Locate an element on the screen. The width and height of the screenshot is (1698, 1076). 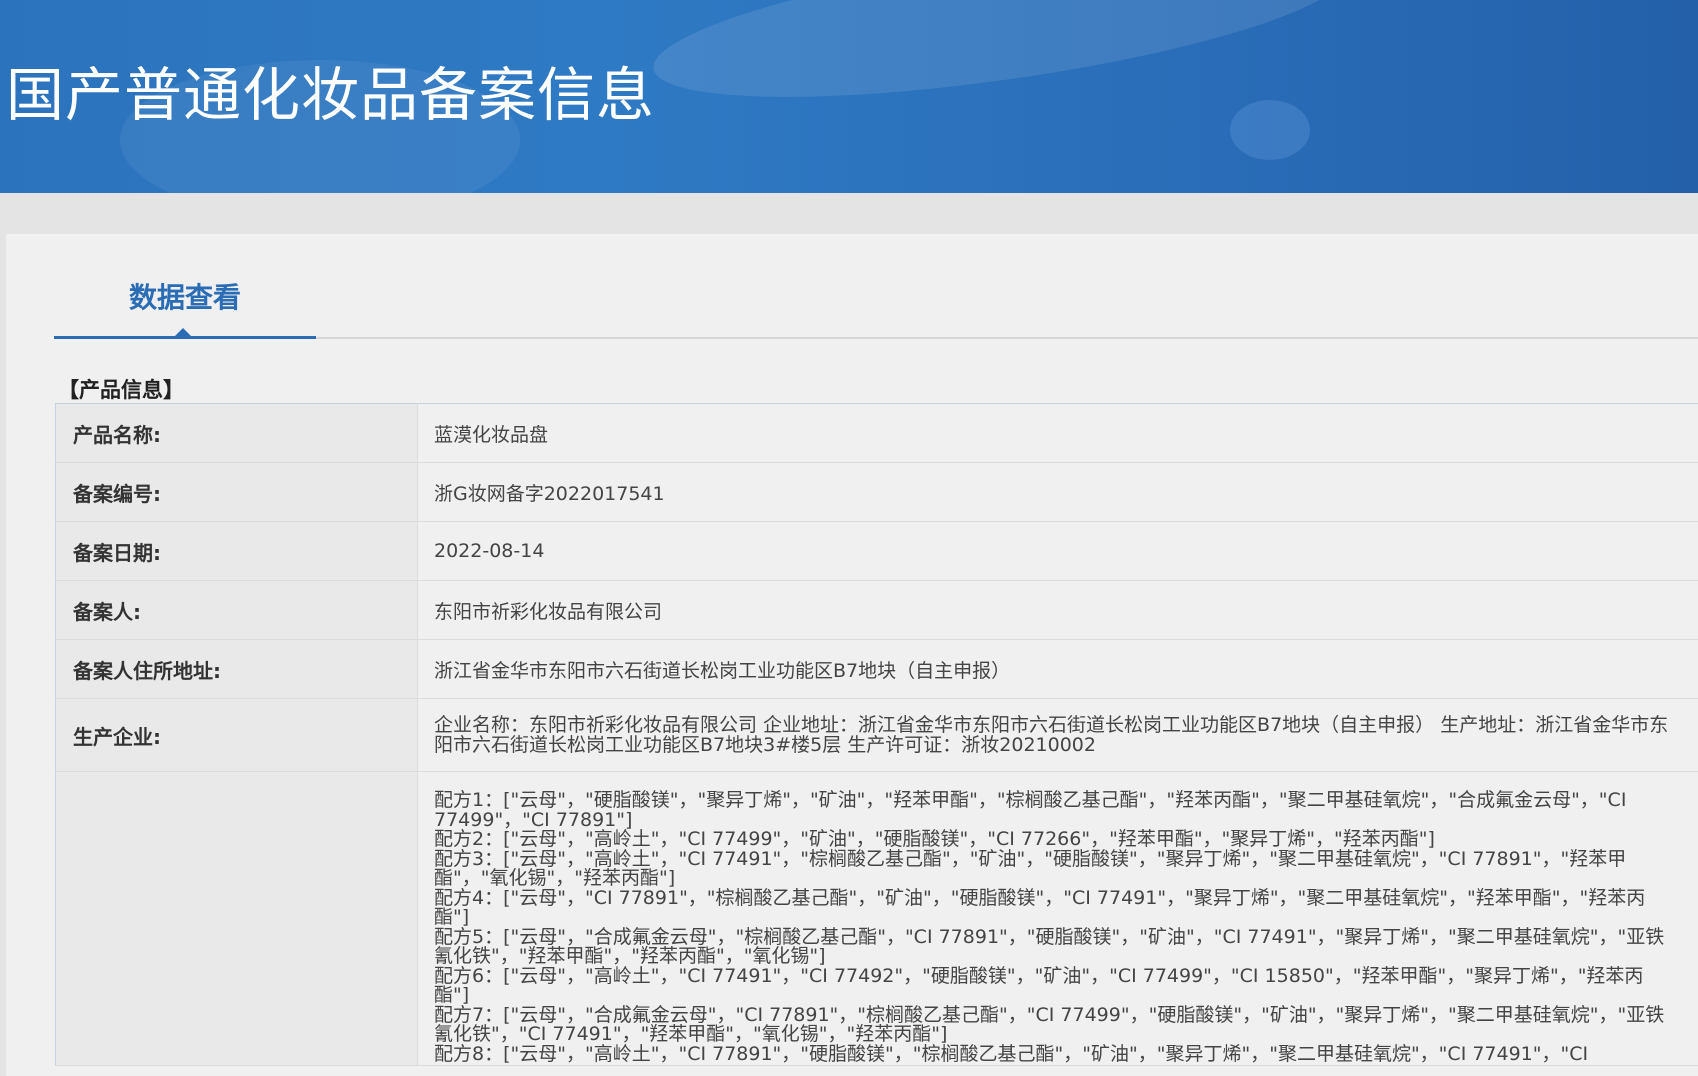
field-label: 生产企业: is located at coordinates (236, 735).